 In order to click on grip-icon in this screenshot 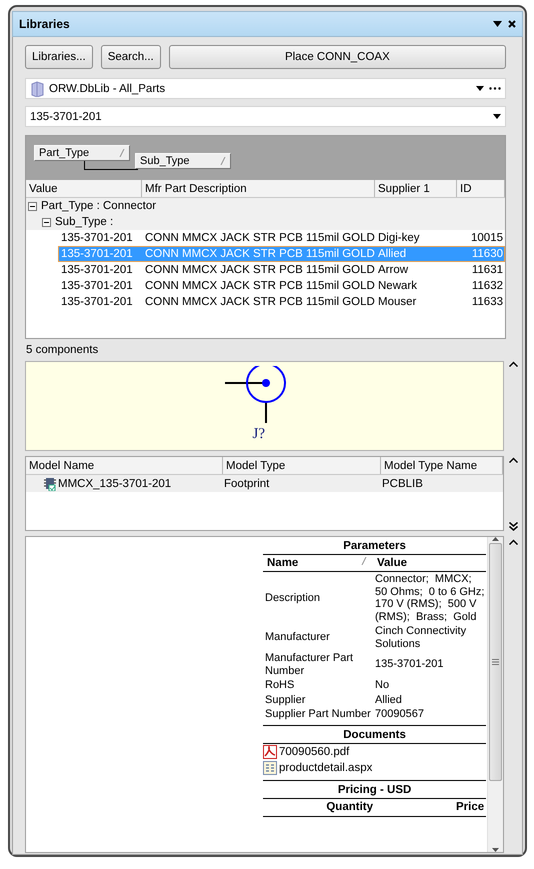, I will do `click(496, 662)`.